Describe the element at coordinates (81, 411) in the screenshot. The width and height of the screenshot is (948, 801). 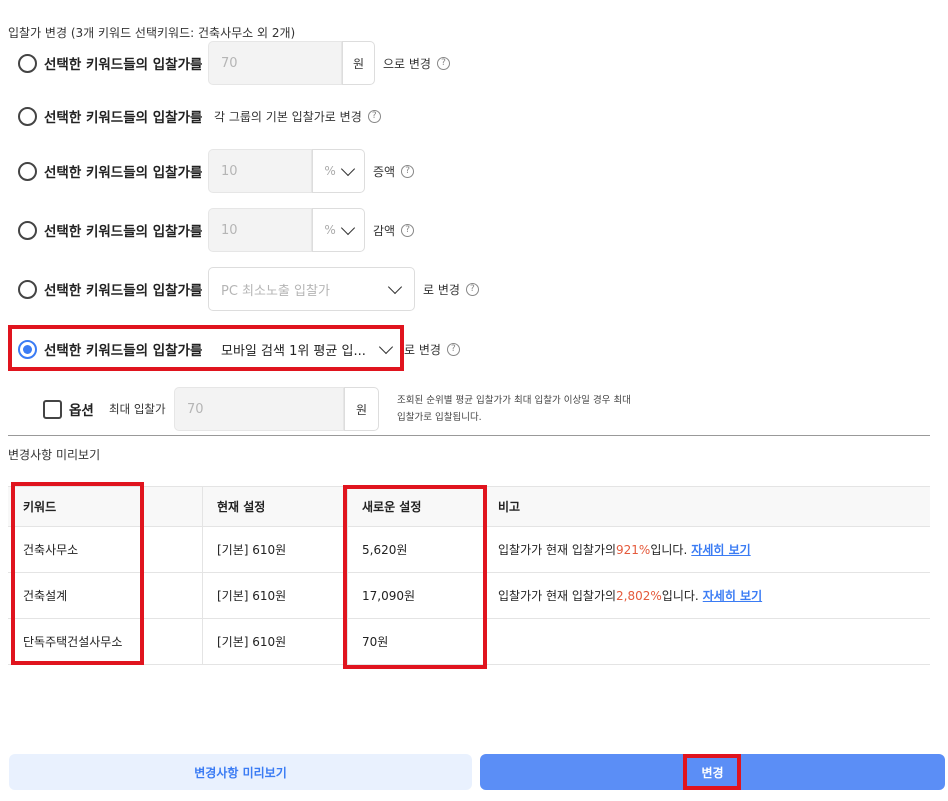
I see `option-checkbox-label: 옵션` at that location.